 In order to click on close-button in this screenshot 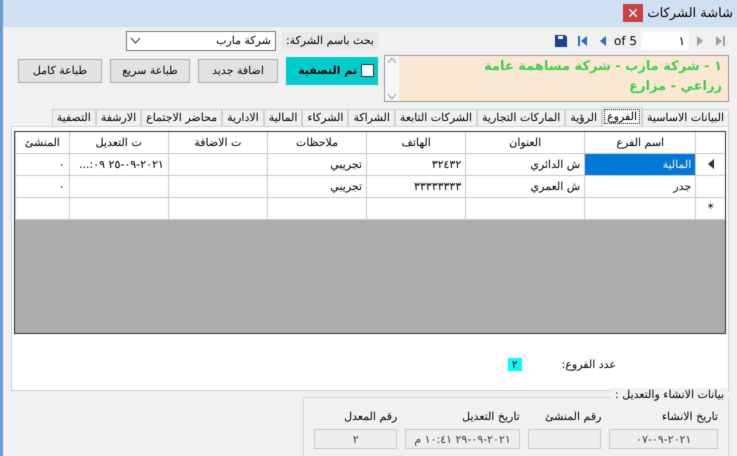, I will do `click(633, 13)`.